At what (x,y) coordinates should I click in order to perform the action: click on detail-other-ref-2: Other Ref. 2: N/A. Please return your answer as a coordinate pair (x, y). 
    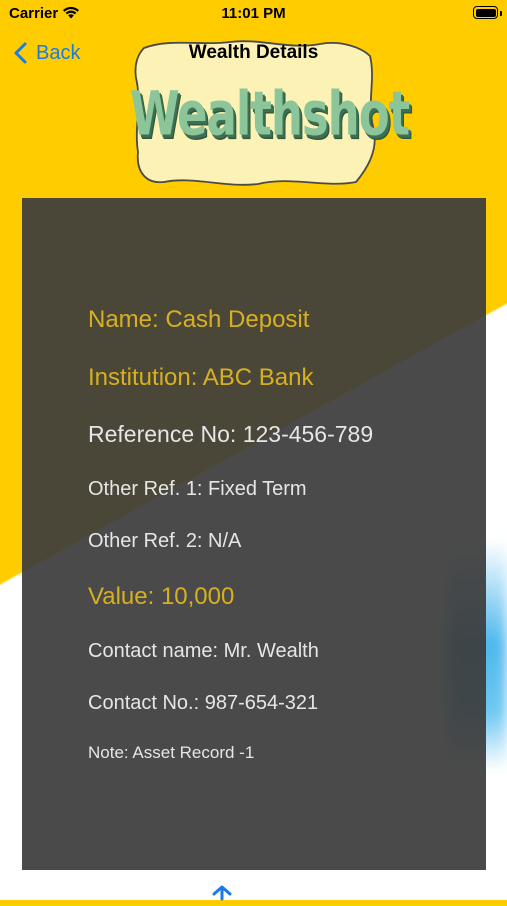
    Looking at the image, I should click on (165, 541).